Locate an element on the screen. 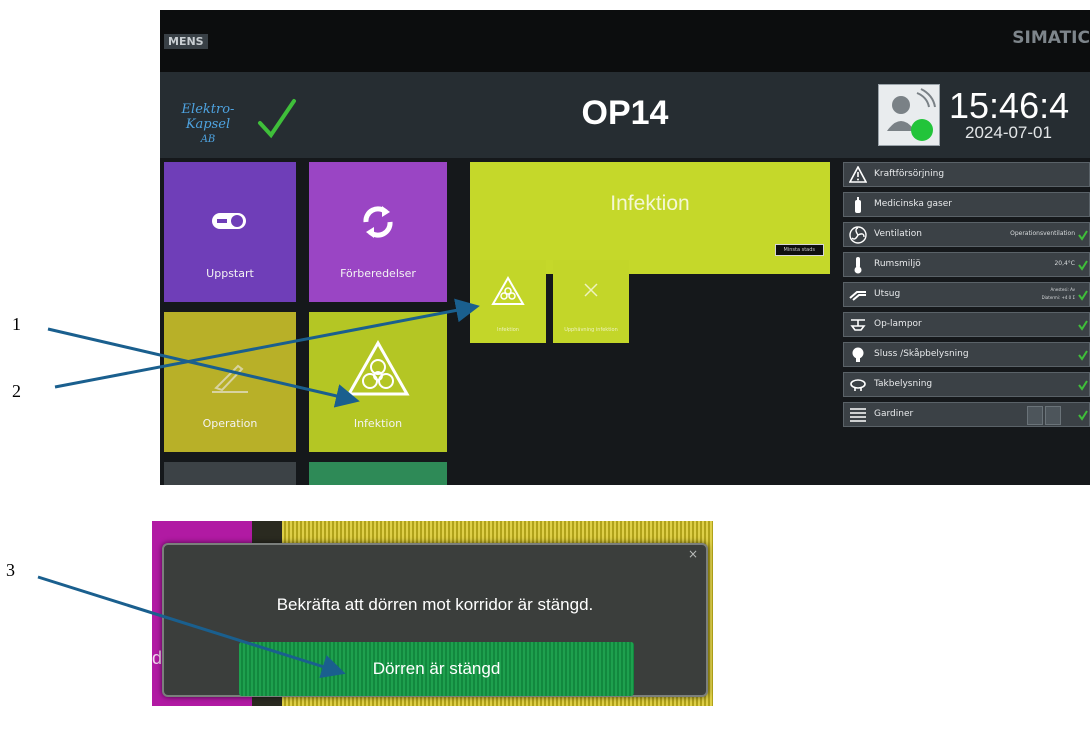 The height and width of the screenshot is (731, 1090). status-label: Gardiner is located at coordinates (894, 414).